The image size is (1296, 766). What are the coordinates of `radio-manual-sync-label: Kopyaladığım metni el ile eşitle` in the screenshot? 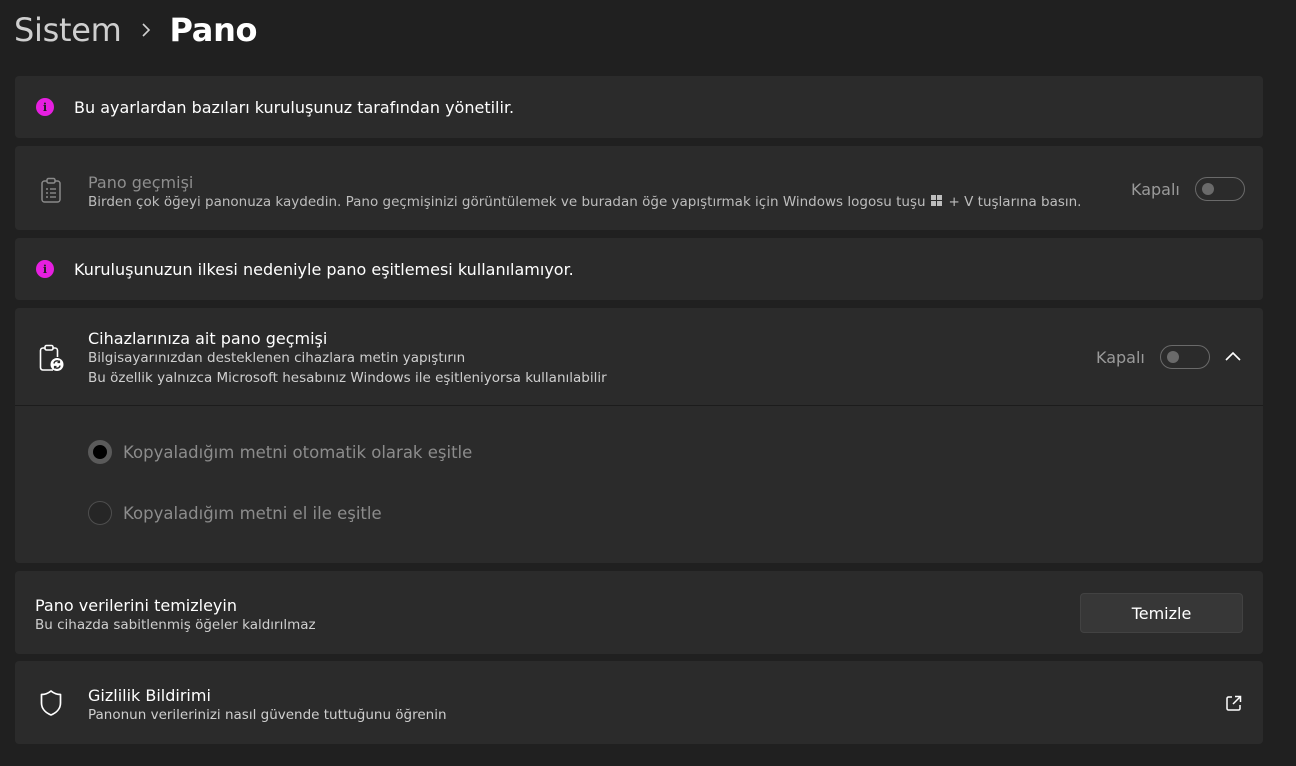 It's located at (252, 513).